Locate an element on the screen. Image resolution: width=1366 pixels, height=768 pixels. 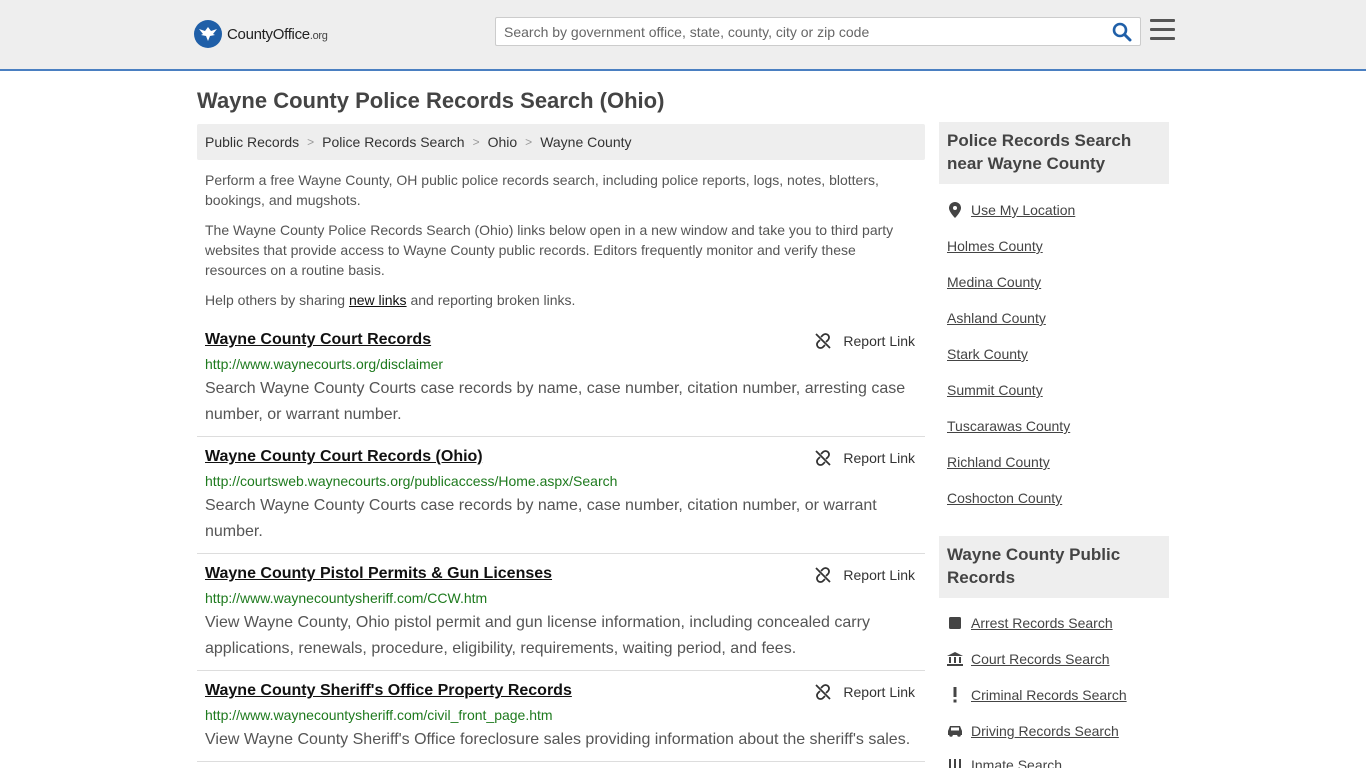
location-pin-icon is located at coordinates (955, 210).